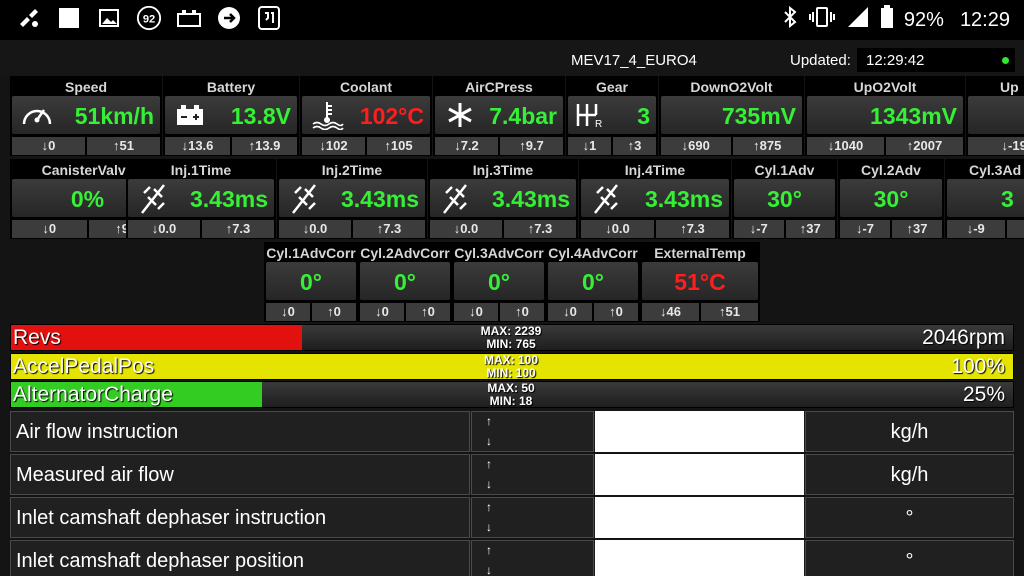  What do you see at coordinates (984, 19) in the screenshot?
I see `clock: 12:29` at bounding box center [984, 19].